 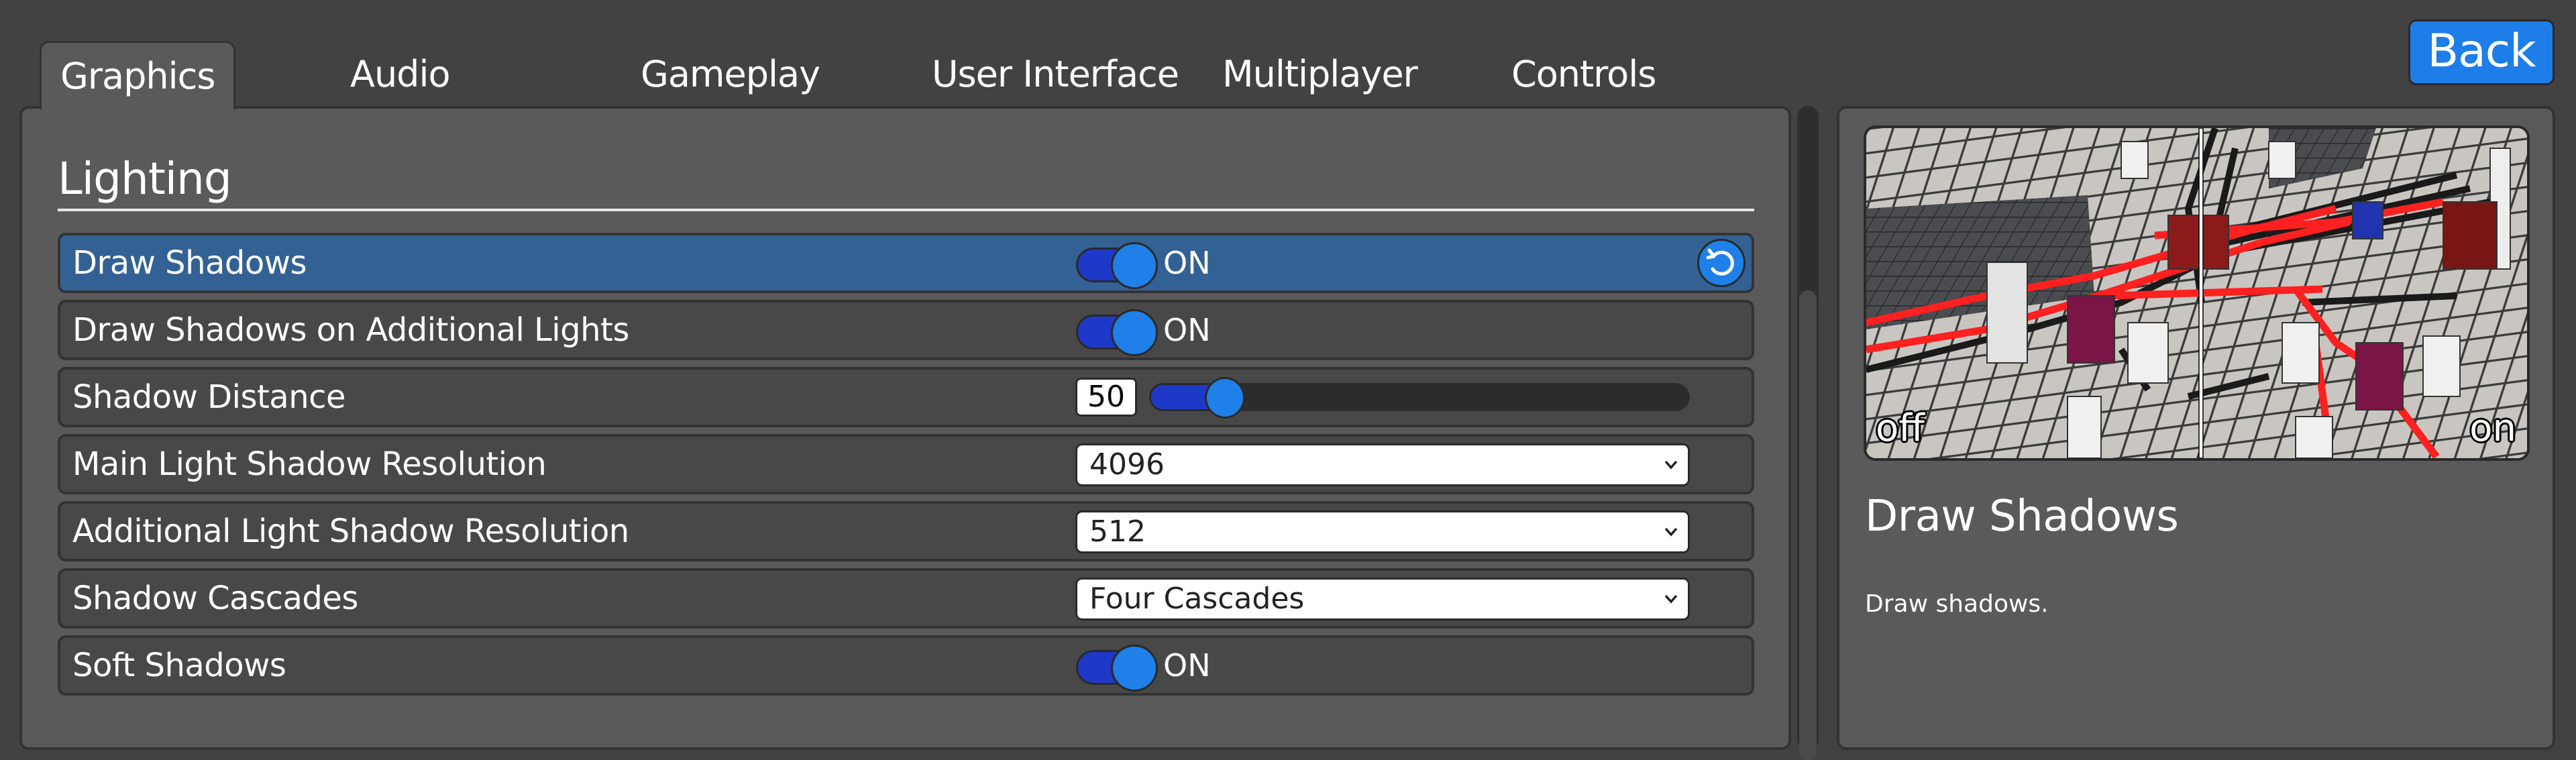 I want to click on section-divider, so click(x=906, y=210).